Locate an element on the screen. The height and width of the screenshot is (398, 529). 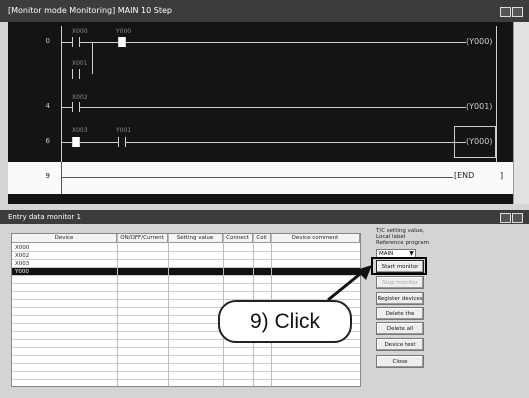
contact-x002 is located at coordinates (76, 107).